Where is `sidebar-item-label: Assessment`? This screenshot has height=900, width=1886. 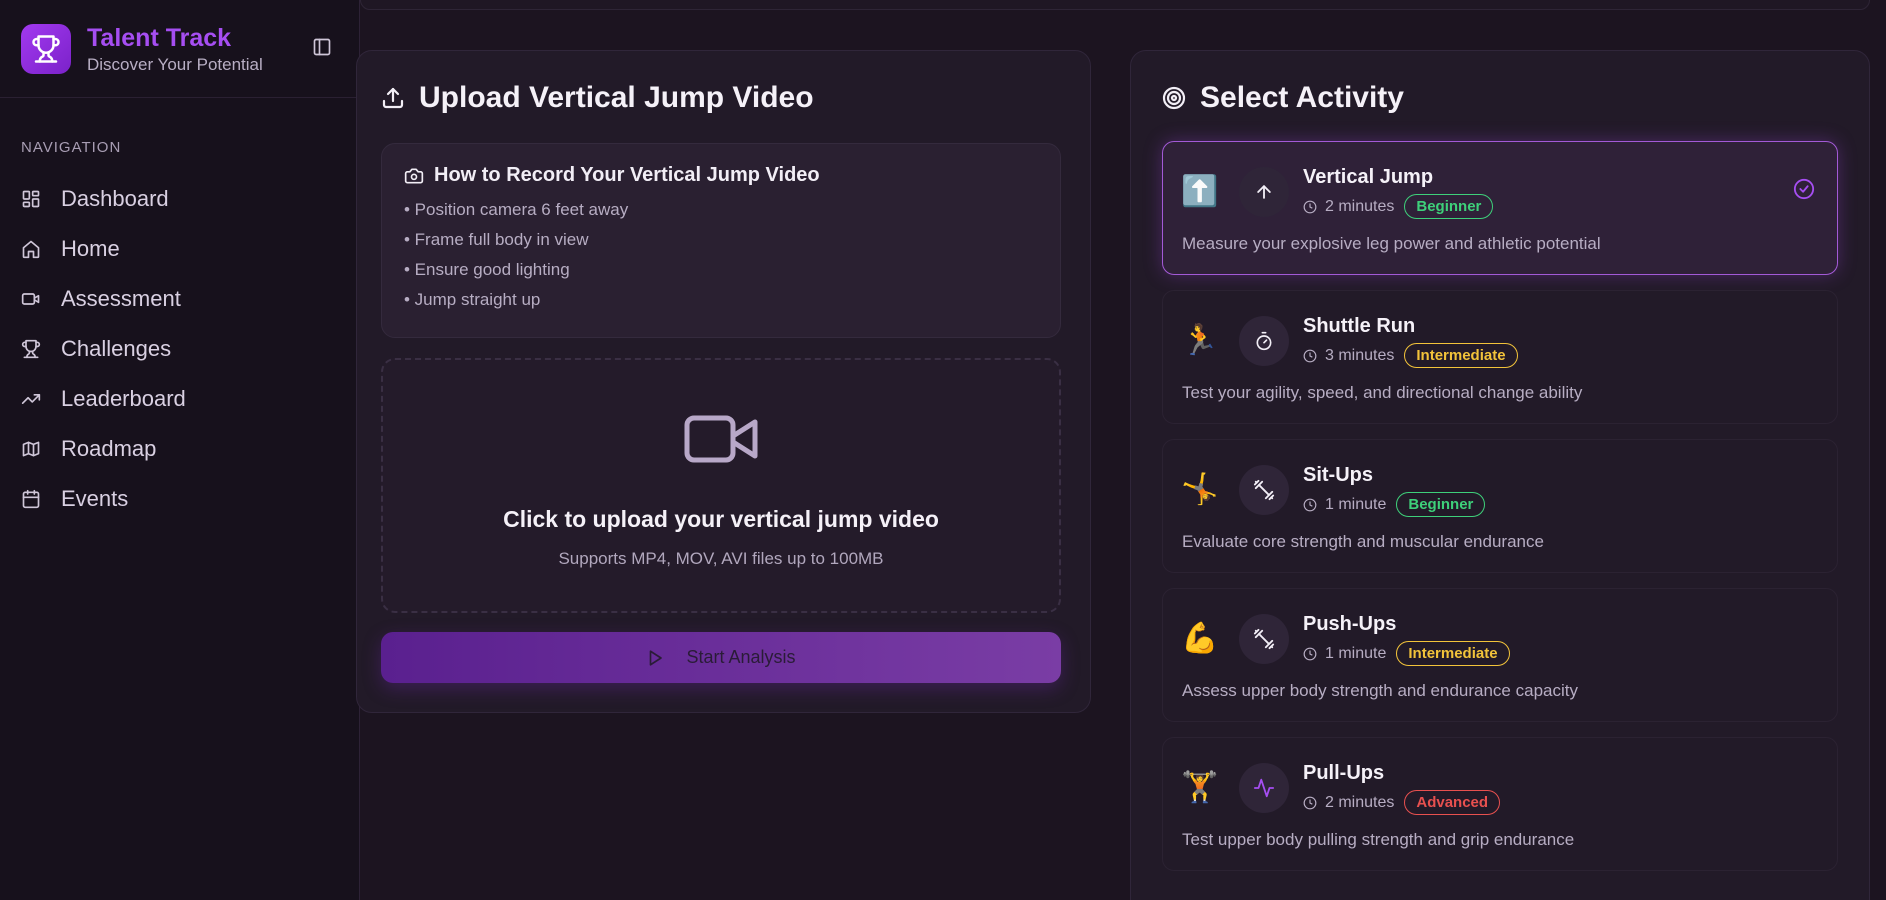
sidebar-item-label: Assessment is located at coordinates (121, 298).